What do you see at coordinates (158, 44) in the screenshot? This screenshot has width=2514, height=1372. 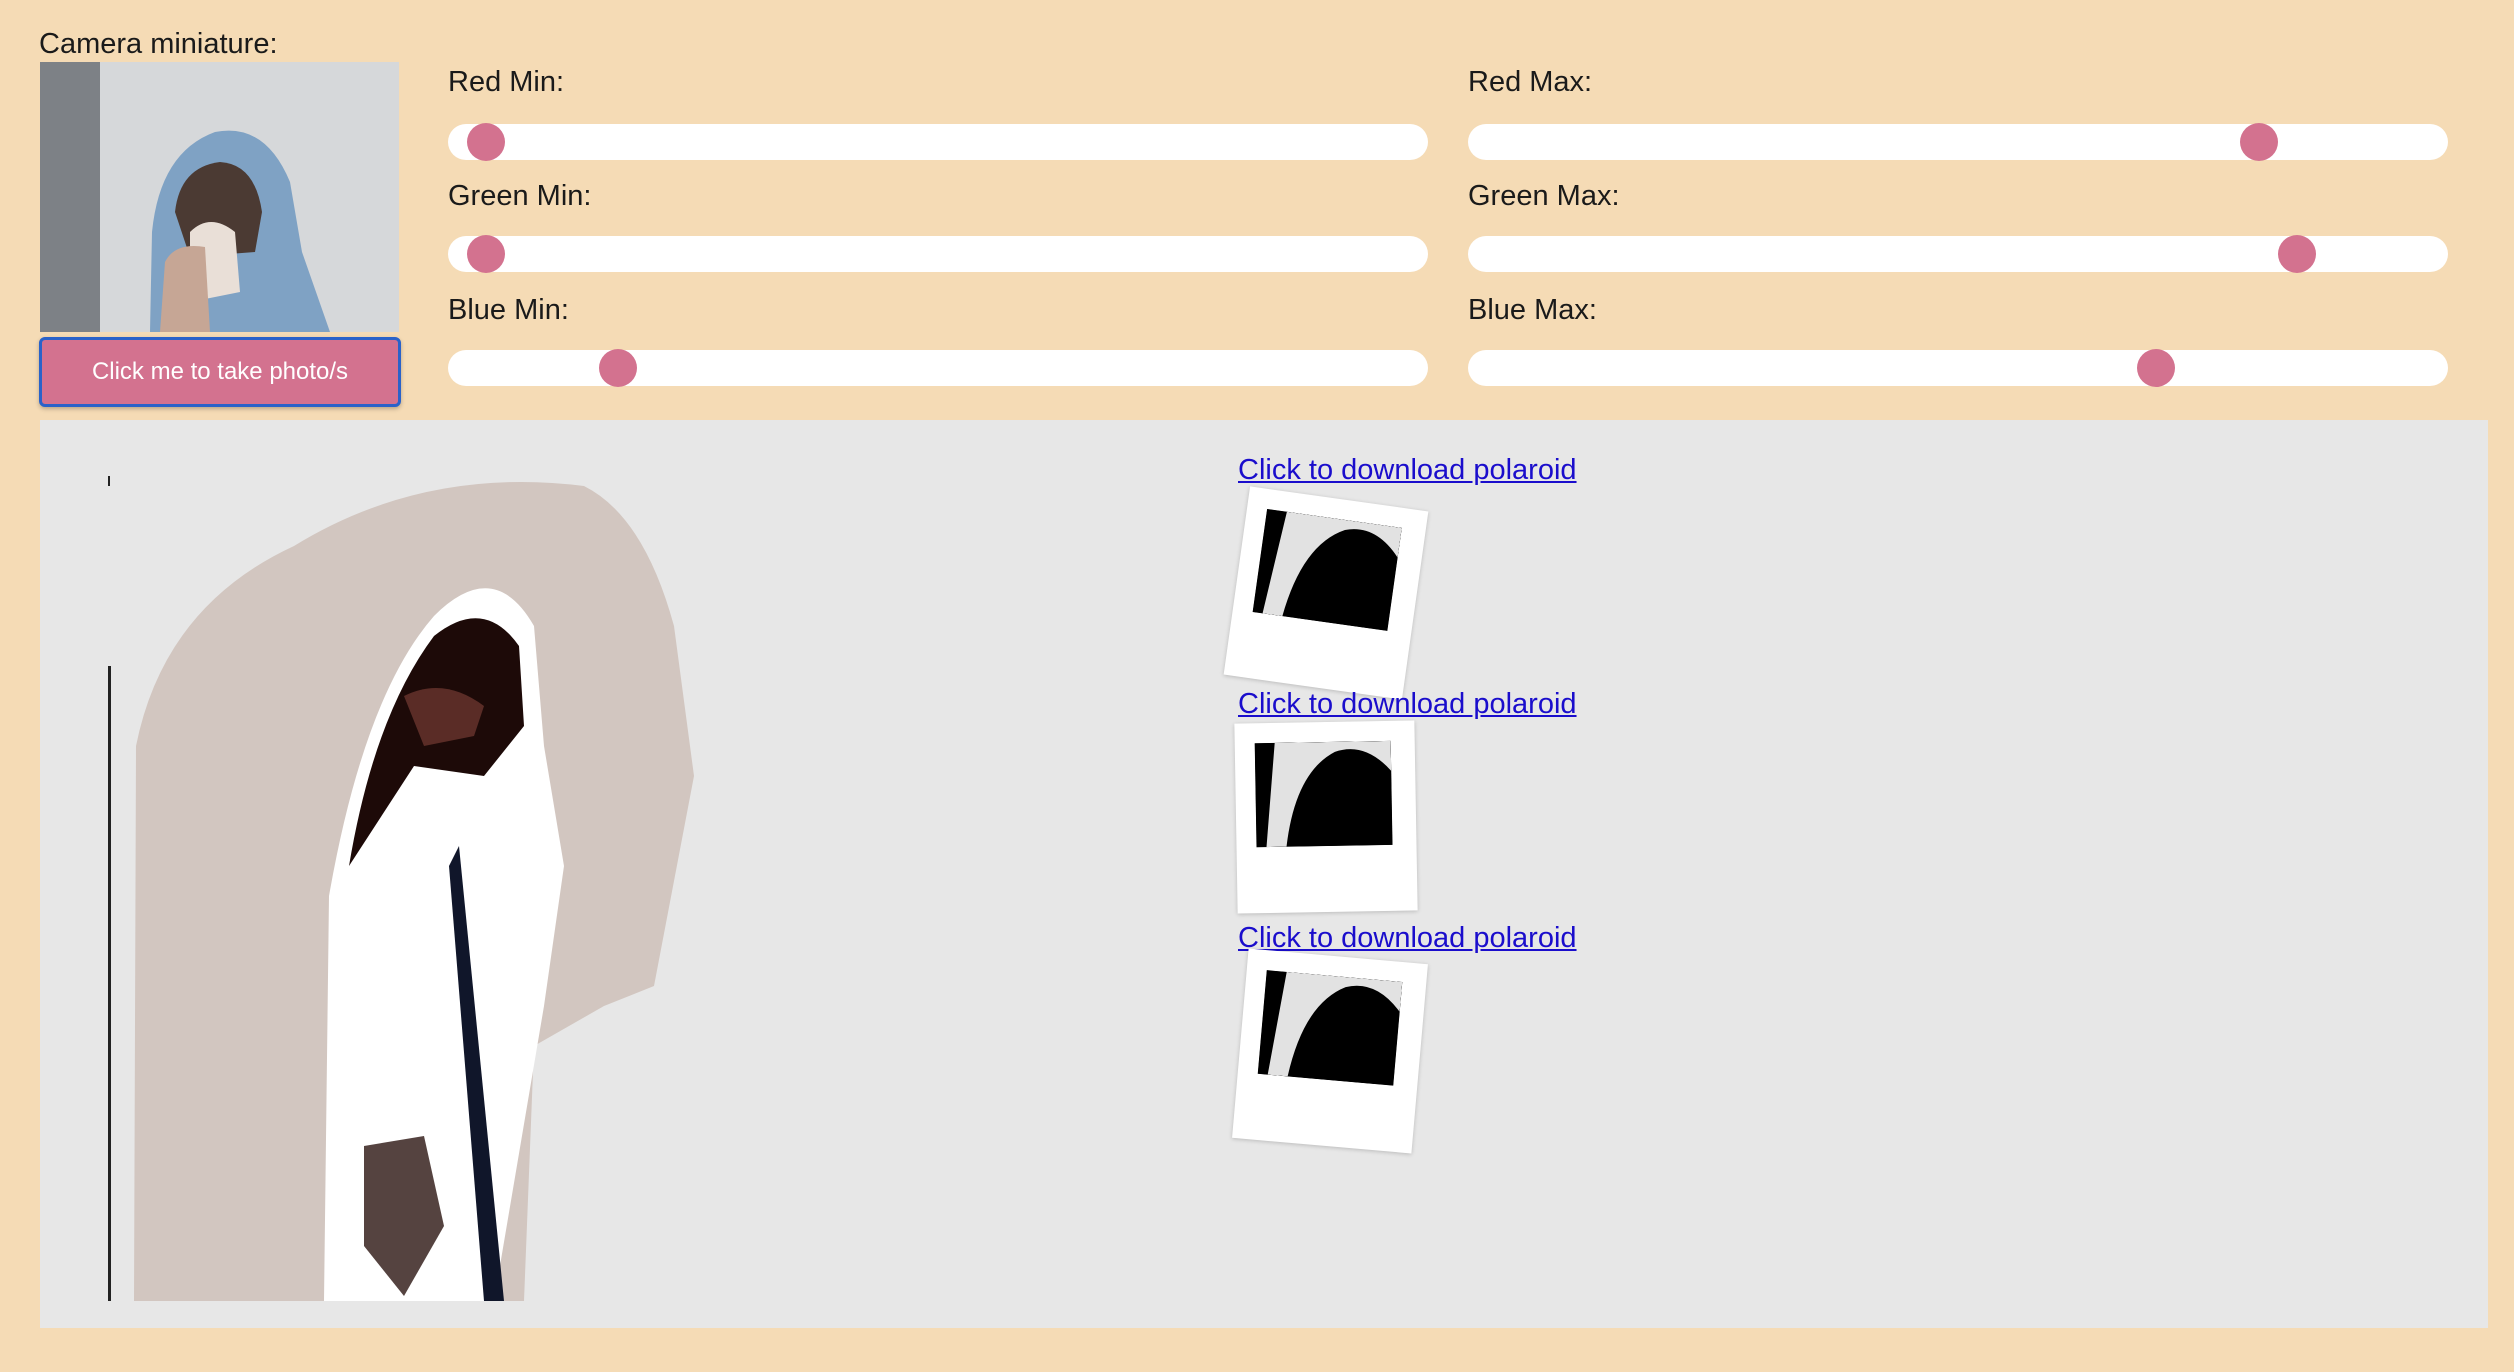 I see `camera-label: Camera miniature:` at bounding box center [158, 44].